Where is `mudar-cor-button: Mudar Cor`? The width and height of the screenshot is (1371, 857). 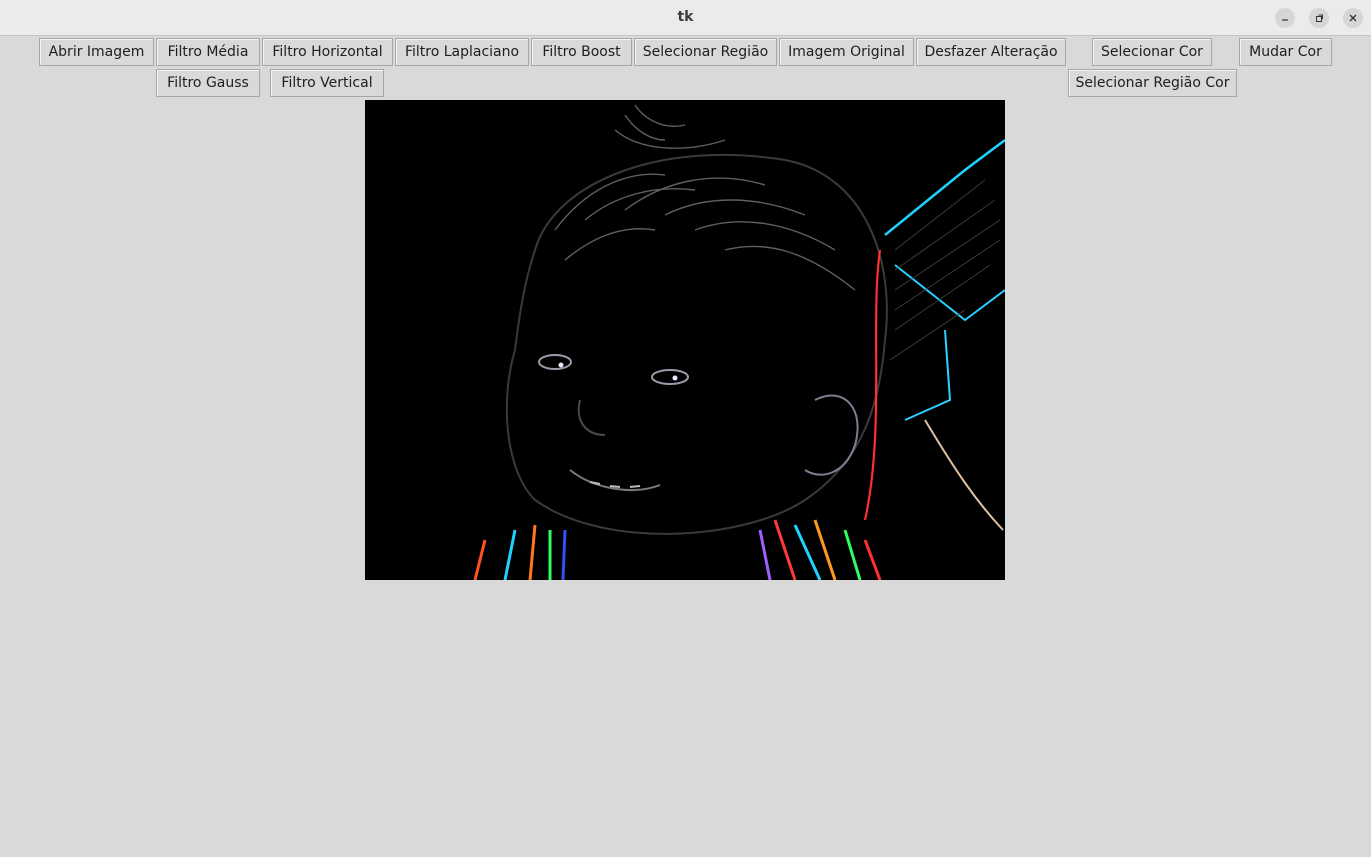 mudar-cor-button: Mudar Cor is located at coordinates (1285, 52).